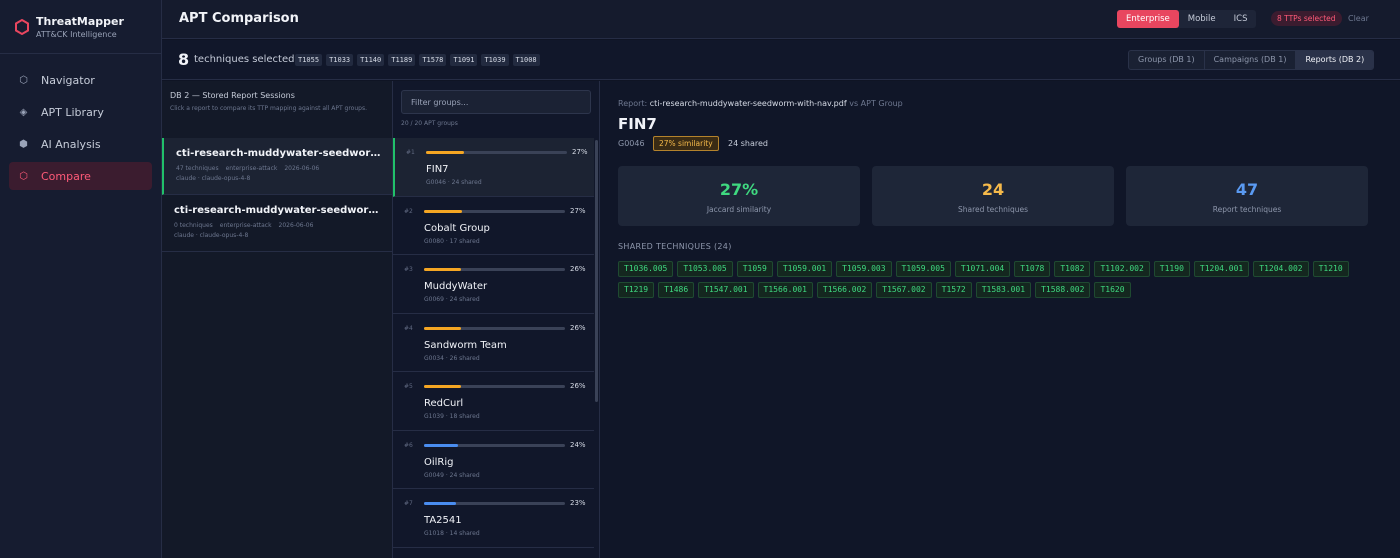 Image resolution: width=1400 pixels, height=558 pixels. What do you see at coordinates (754, 269) in the screenshot?
I see `shared-technique-chip: T1059` at bounding box center [754, 269].